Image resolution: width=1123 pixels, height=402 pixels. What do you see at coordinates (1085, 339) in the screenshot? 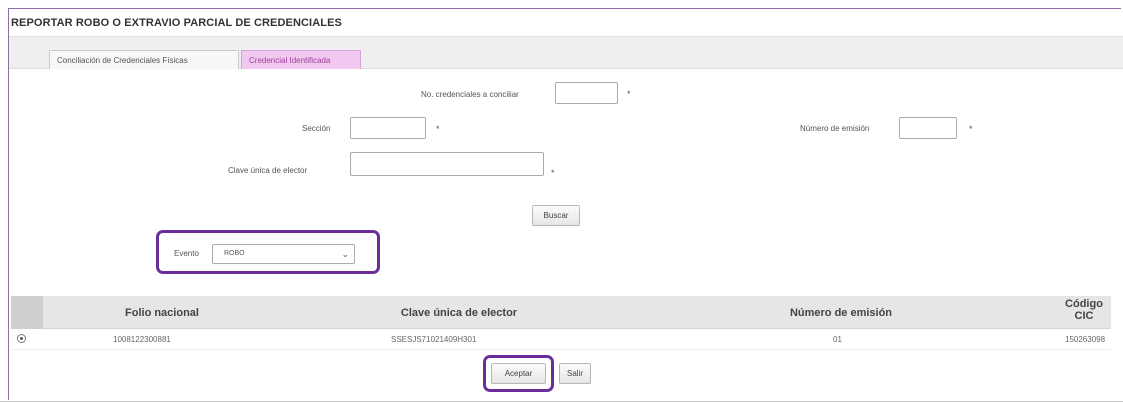
I see `cell-cic: 150263098` at bounding box center [1085, 339].